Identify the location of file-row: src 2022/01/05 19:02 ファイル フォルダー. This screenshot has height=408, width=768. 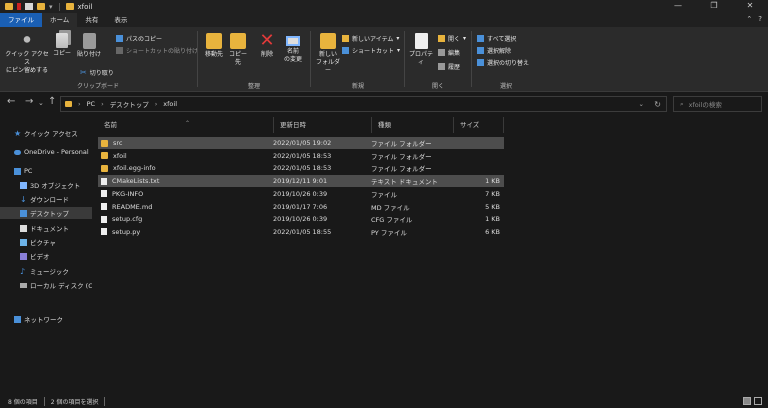
(301, 143).